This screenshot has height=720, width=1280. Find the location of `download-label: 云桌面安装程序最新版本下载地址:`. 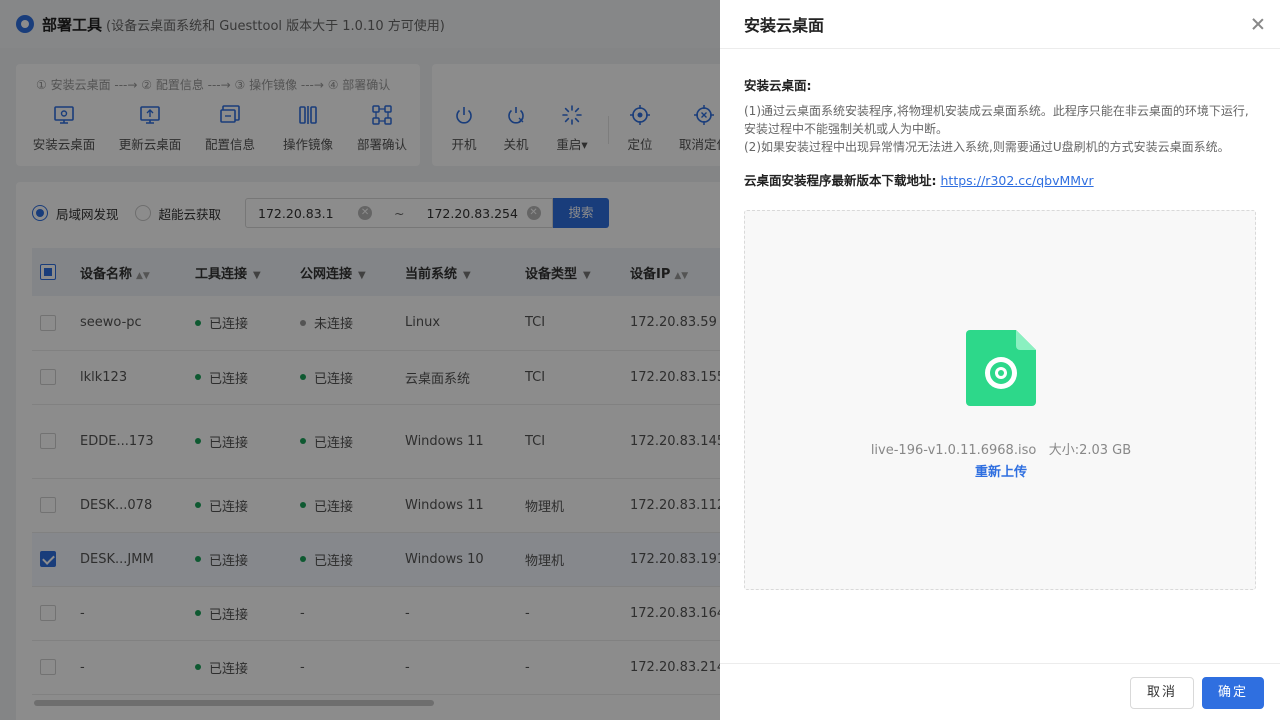

download-label: 云桌面安装程序最新版本下载地址: is located at coordinates (840, 180).